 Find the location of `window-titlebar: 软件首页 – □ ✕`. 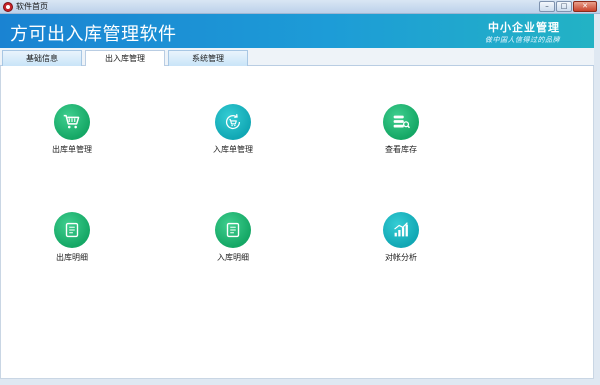

window-titlebar: 软件首页 – □ ✕ is located at coordinates (300, 7).